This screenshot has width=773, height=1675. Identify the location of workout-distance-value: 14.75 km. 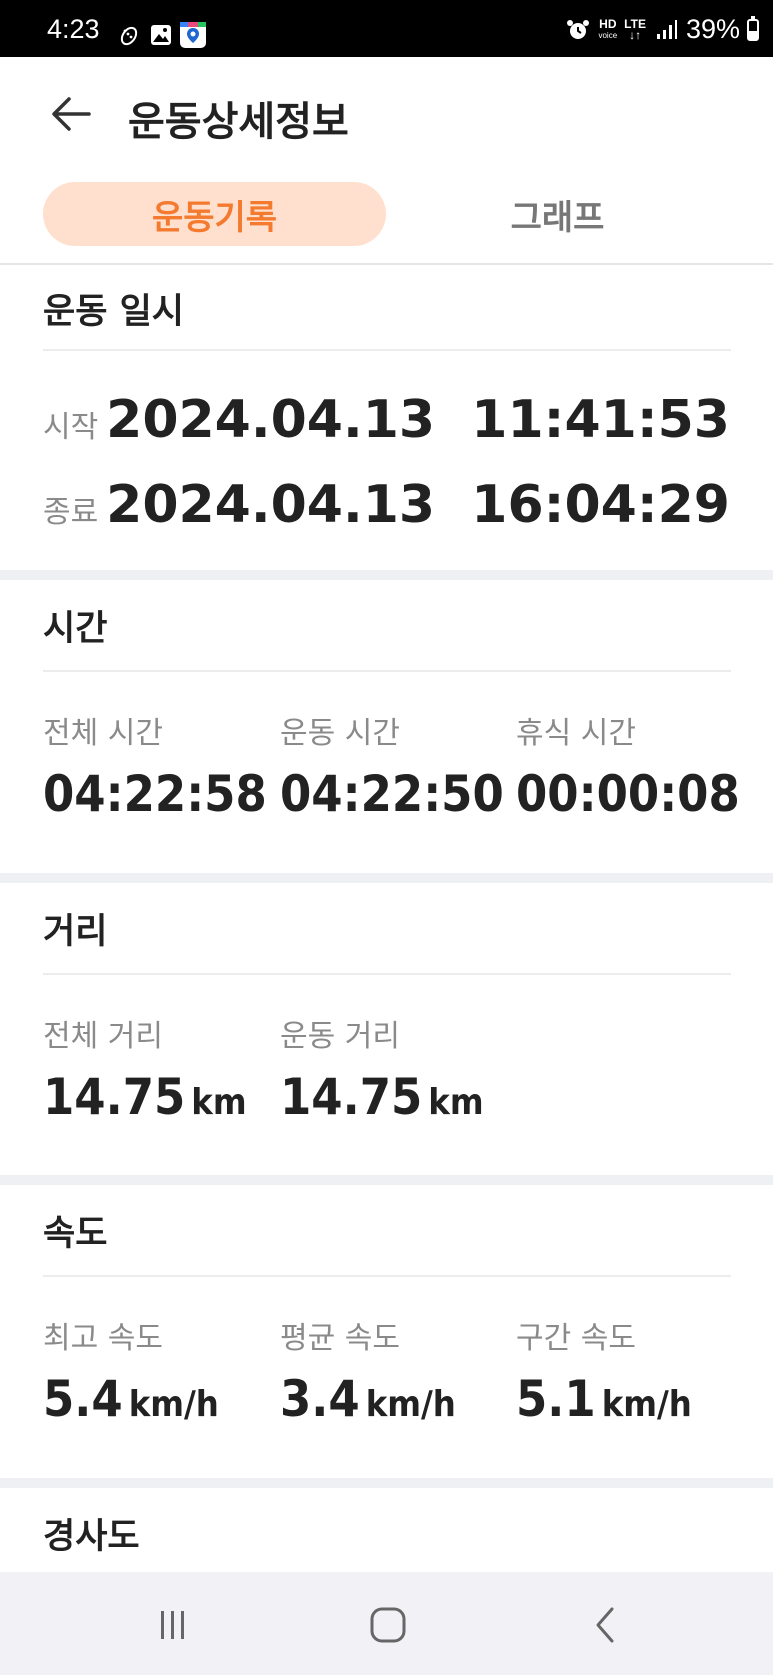
(382, 1097).